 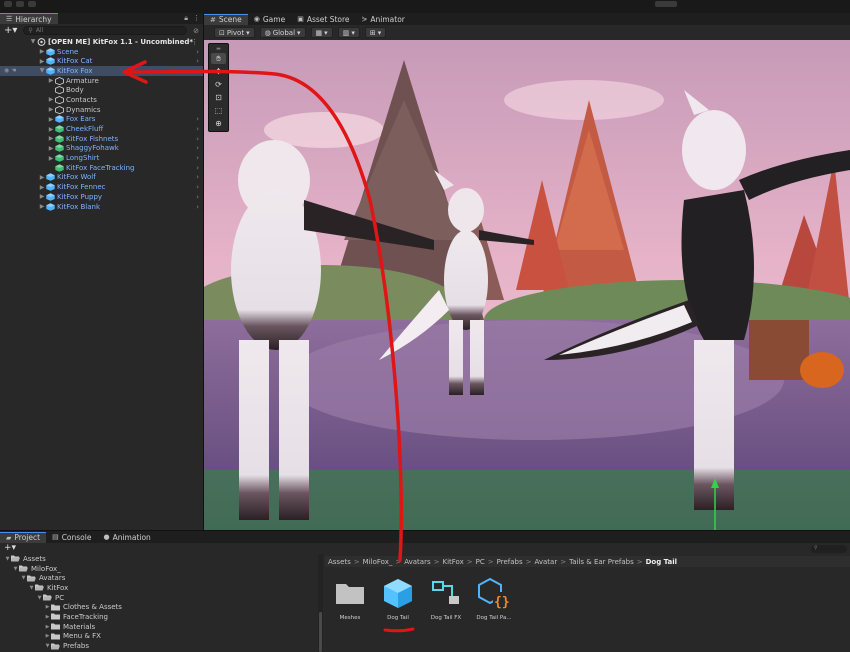 I want to click on tab-game: ◉ Game, so click(x=269, y=19).